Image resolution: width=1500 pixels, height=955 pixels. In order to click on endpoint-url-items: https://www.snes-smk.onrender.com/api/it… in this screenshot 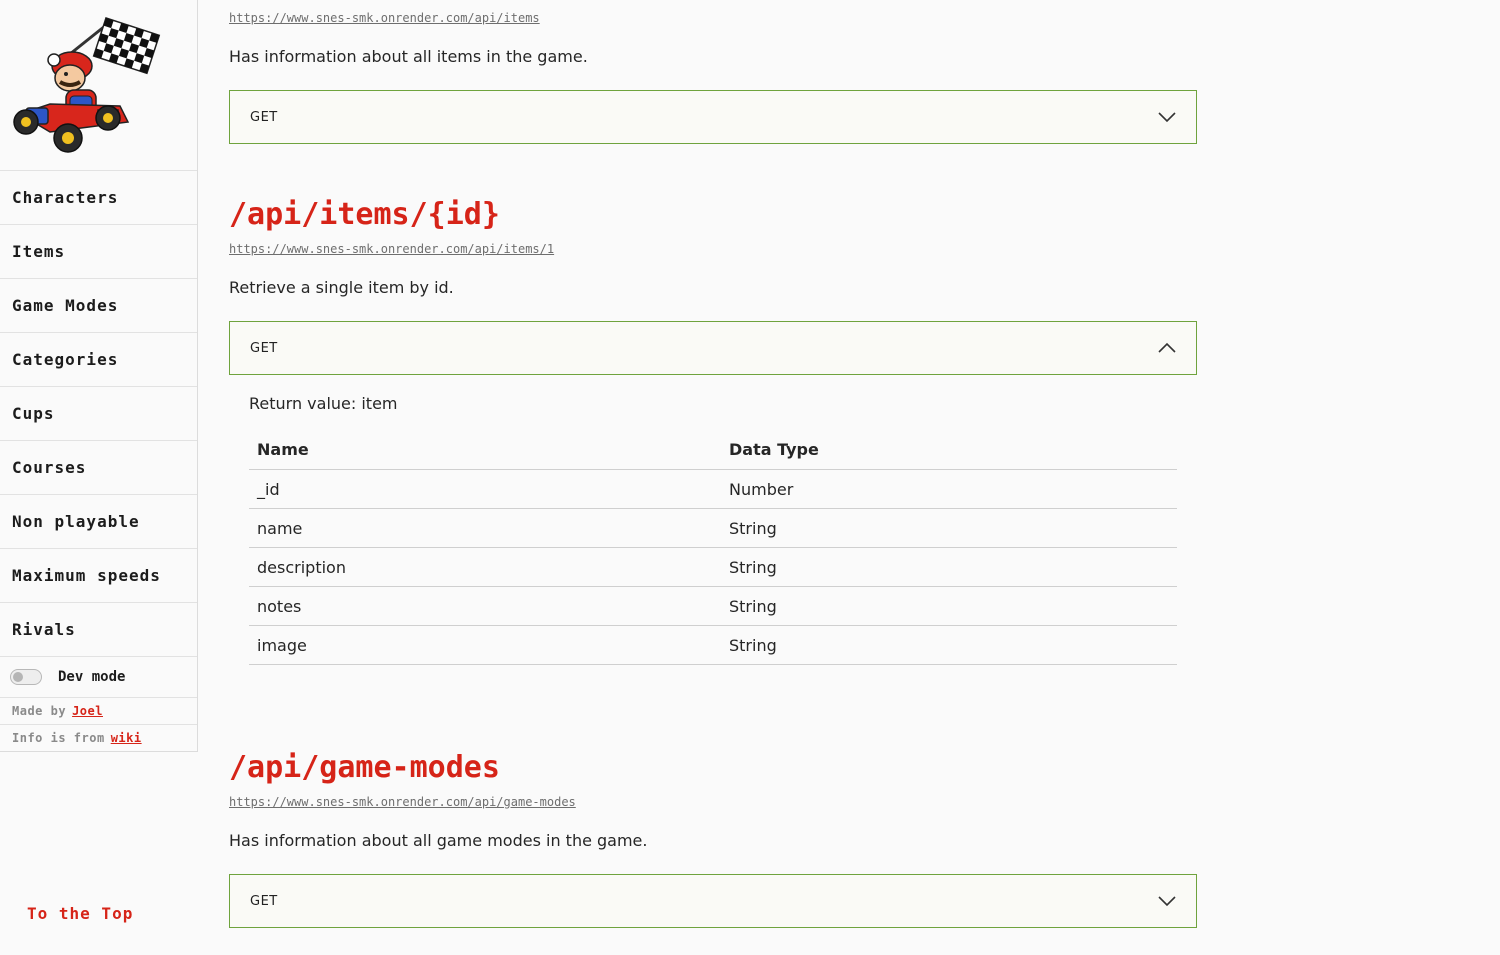, I will do `click(384, 18)`.